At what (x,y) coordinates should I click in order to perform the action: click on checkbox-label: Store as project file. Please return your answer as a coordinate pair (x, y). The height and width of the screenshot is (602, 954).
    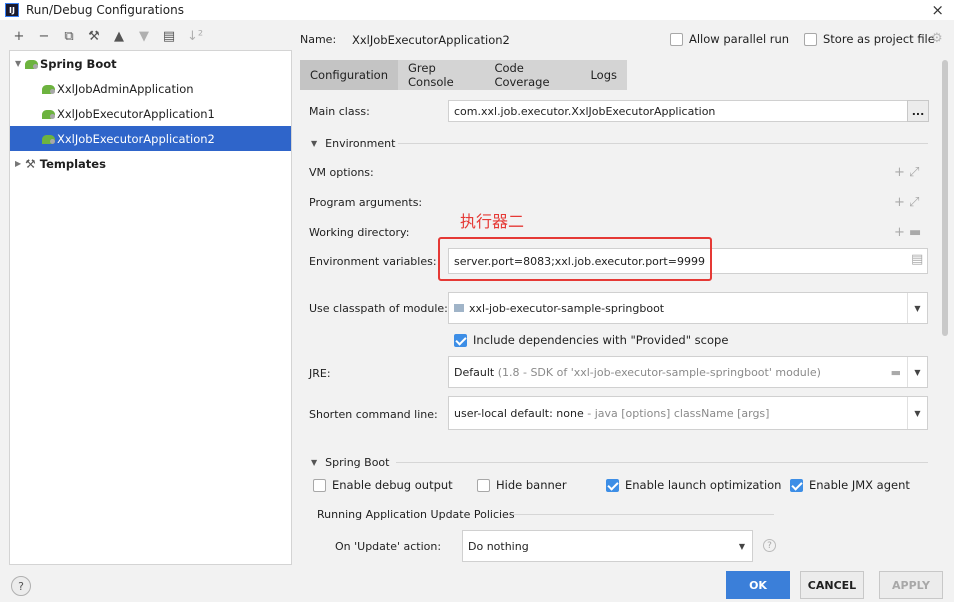
    Looking at the image, I should click on (879, 39).